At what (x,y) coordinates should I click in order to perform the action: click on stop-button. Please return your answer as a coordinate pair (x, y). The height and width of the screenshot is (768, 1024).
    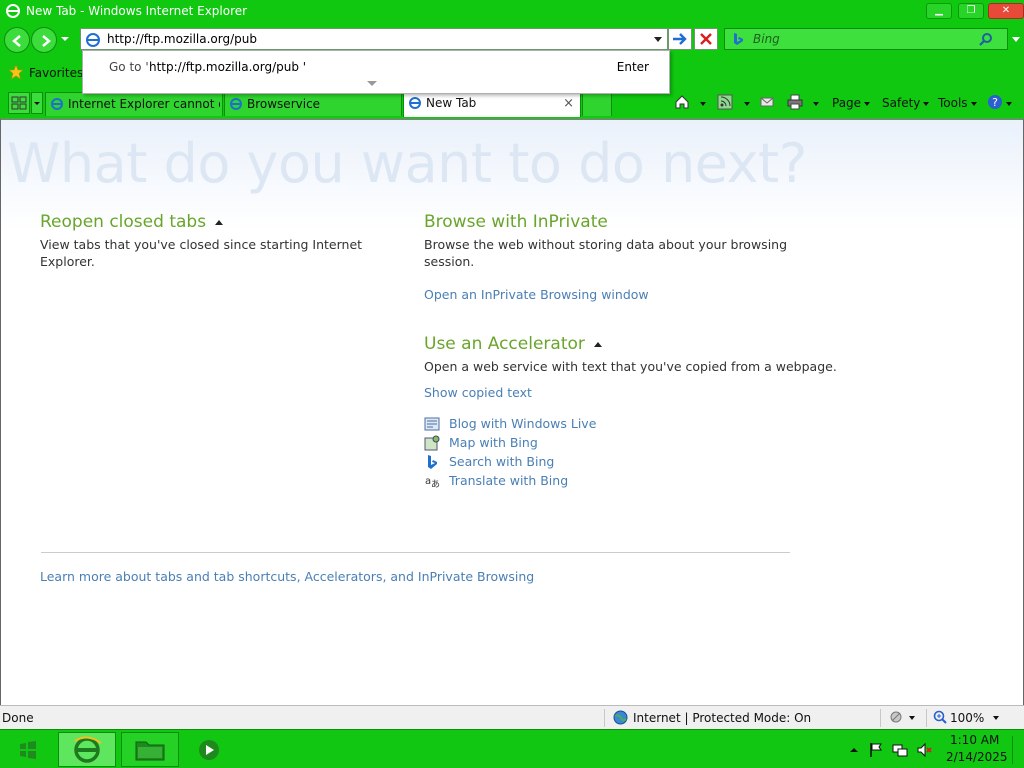
    Looking at the image, I should click on (706, 39).